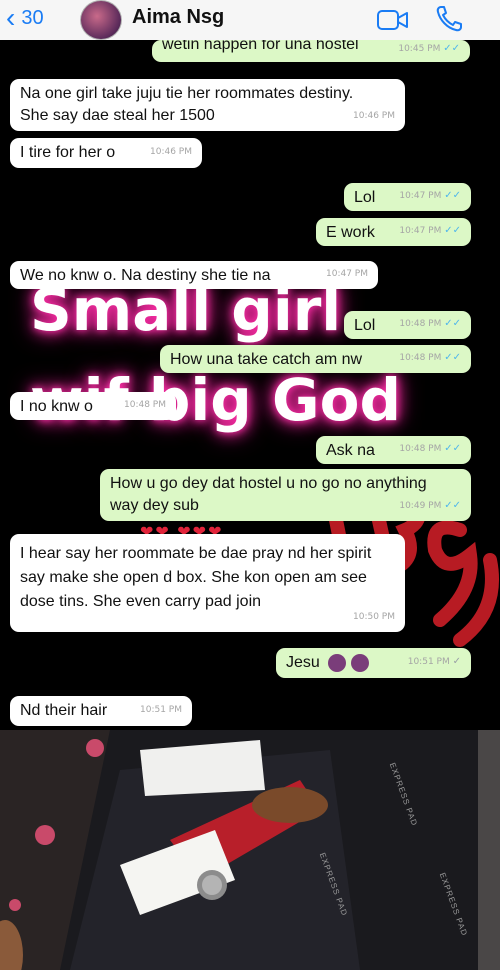 The width and height of the screenshot is (500, 970). I want to click on message-bubble: Lol 10:48 PM ✓✓, so click(407, 325).